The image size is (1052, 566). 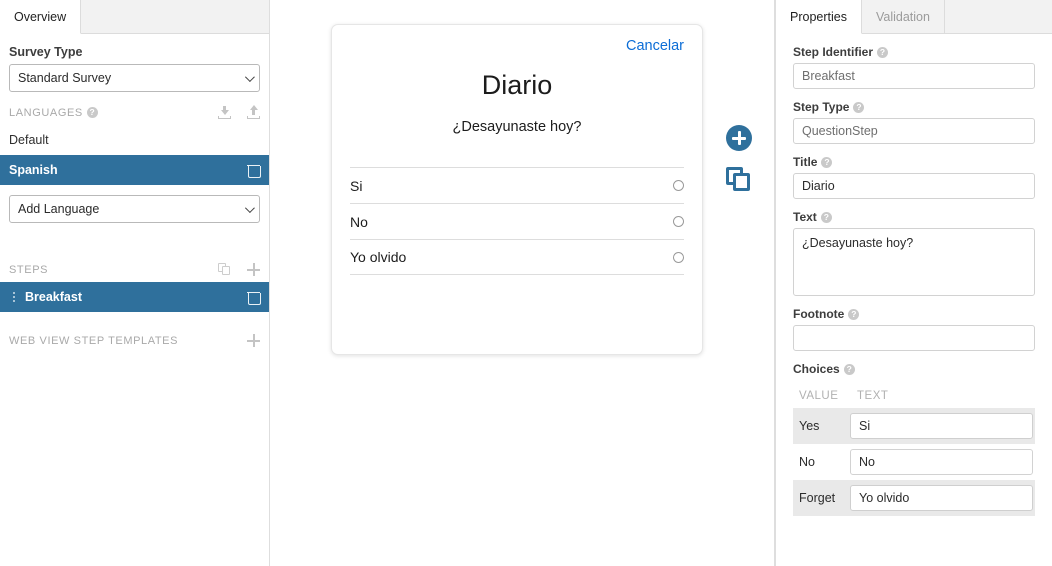 I want to click on step-type-label-text: Step Type, so click(x=821, y=107).